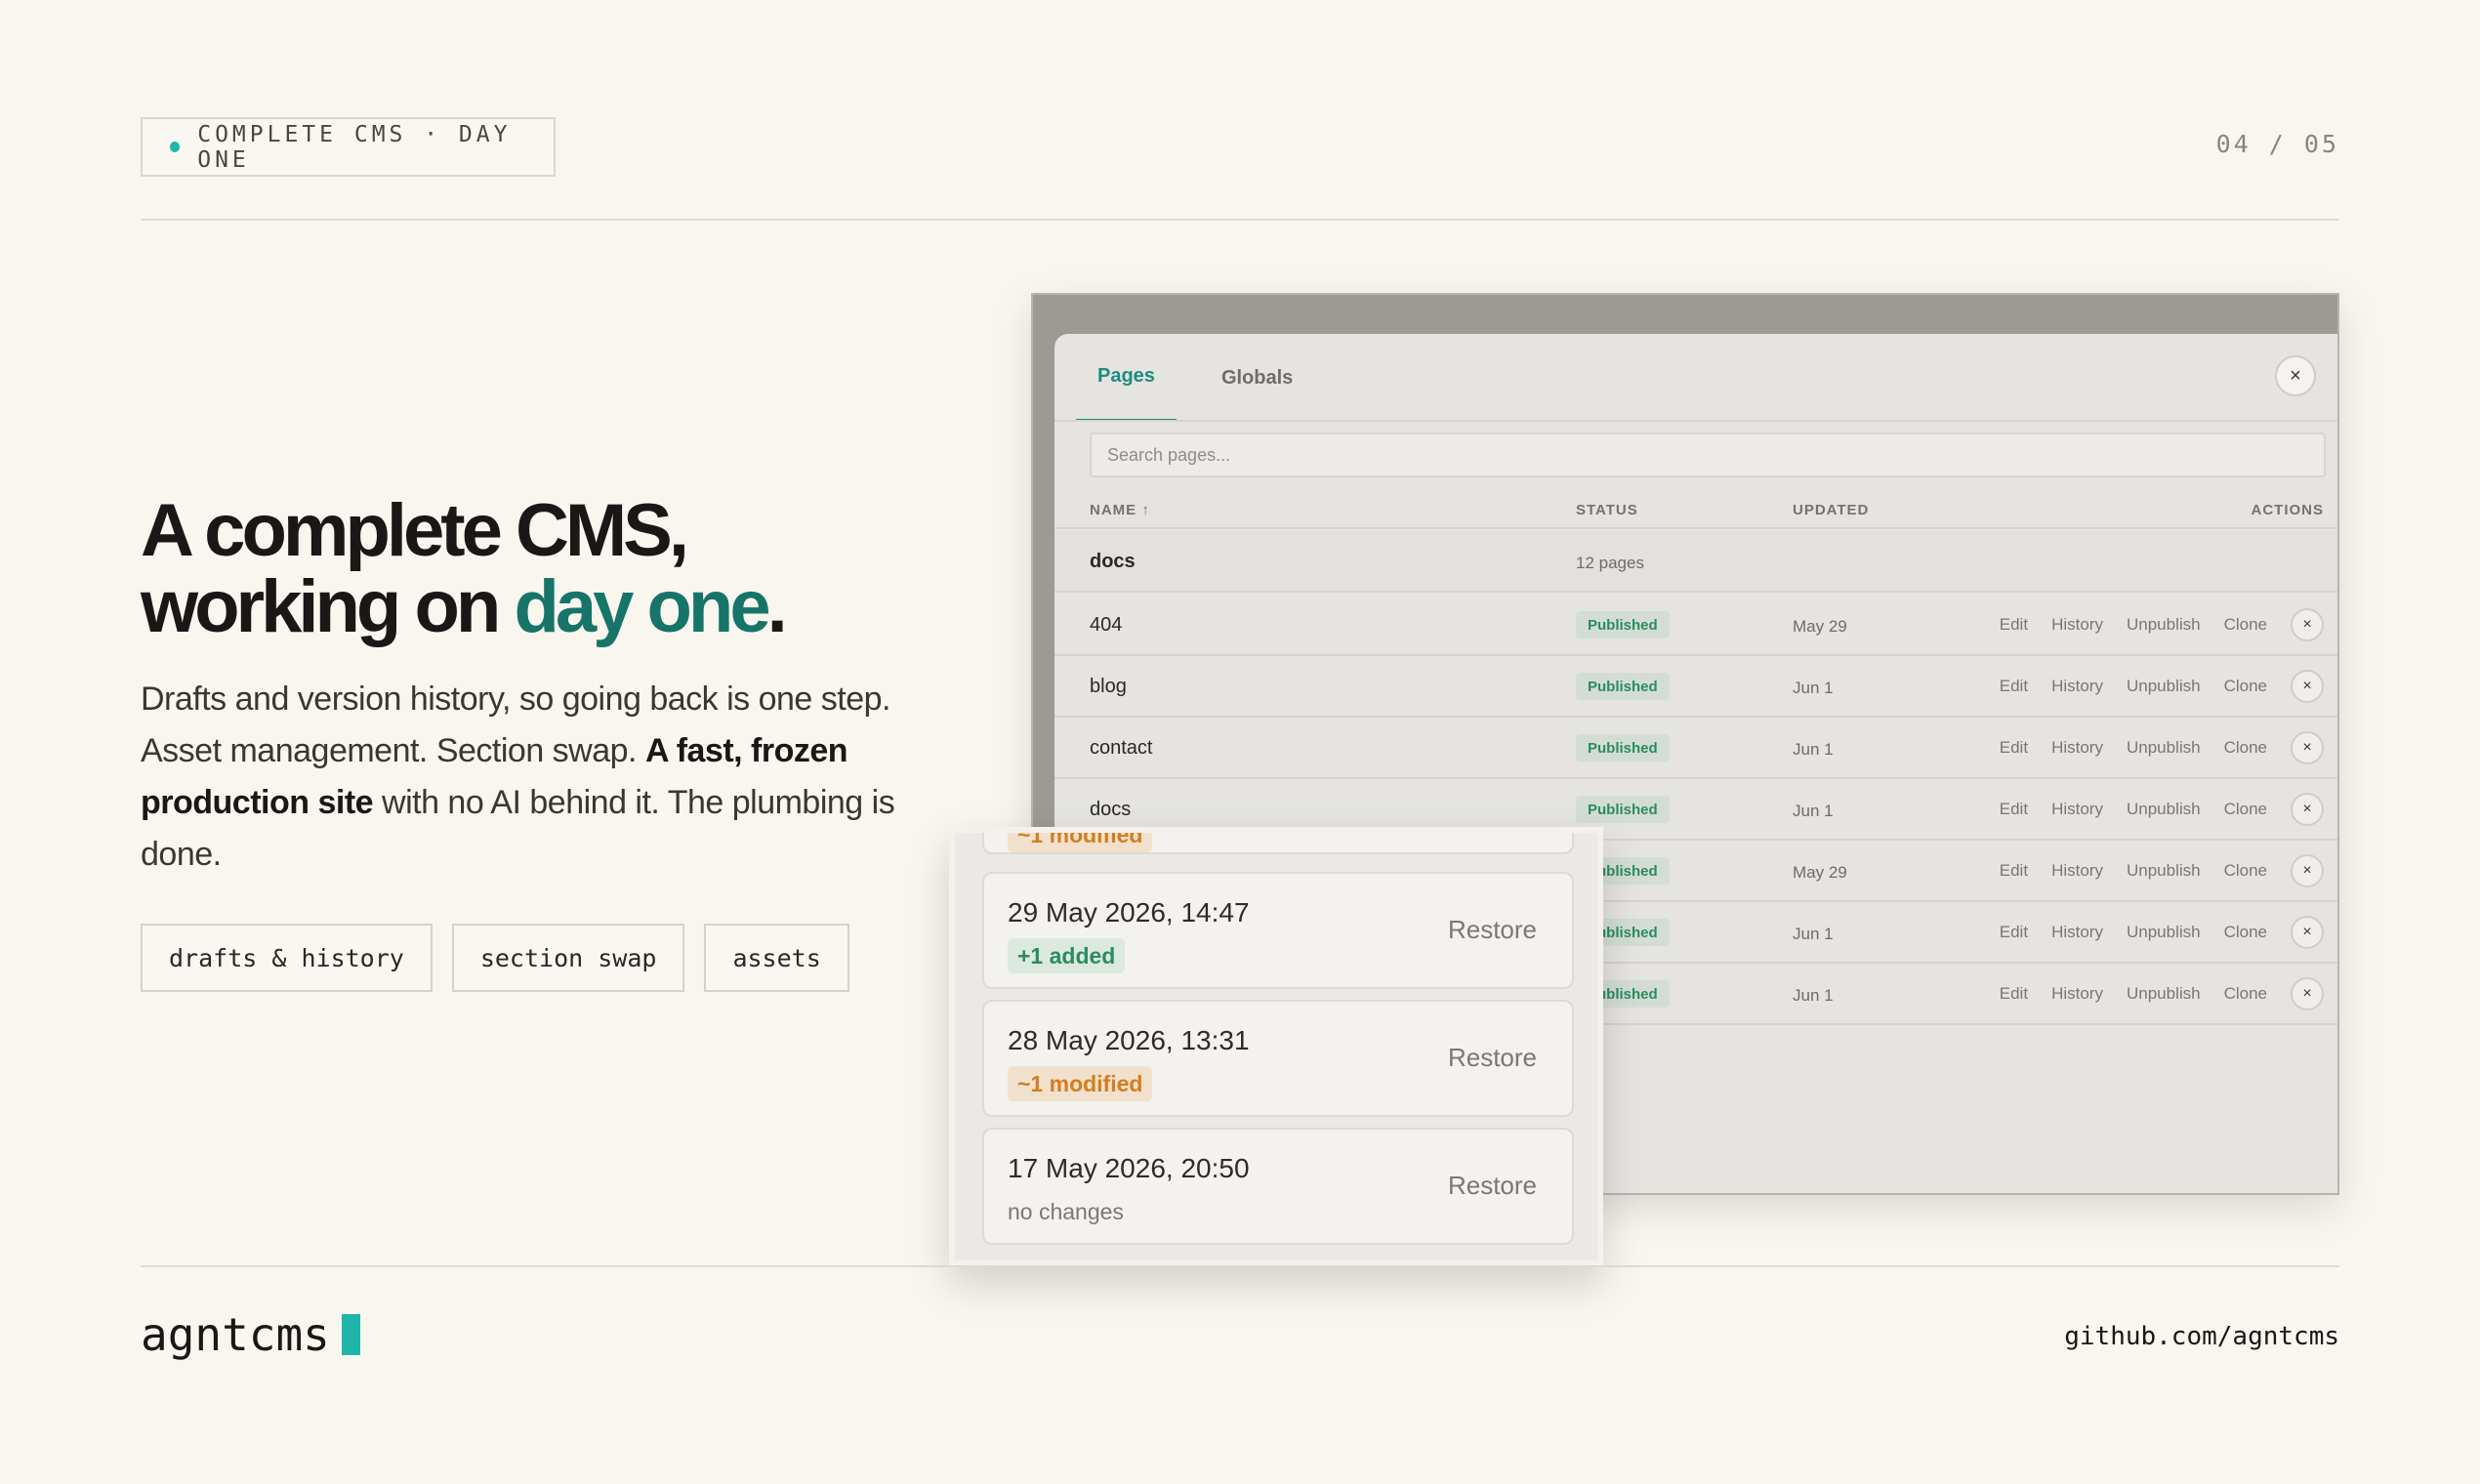 This screenshot has width=2480, height=1484. I want to click on status-badge: Published, so click(1623, 687).